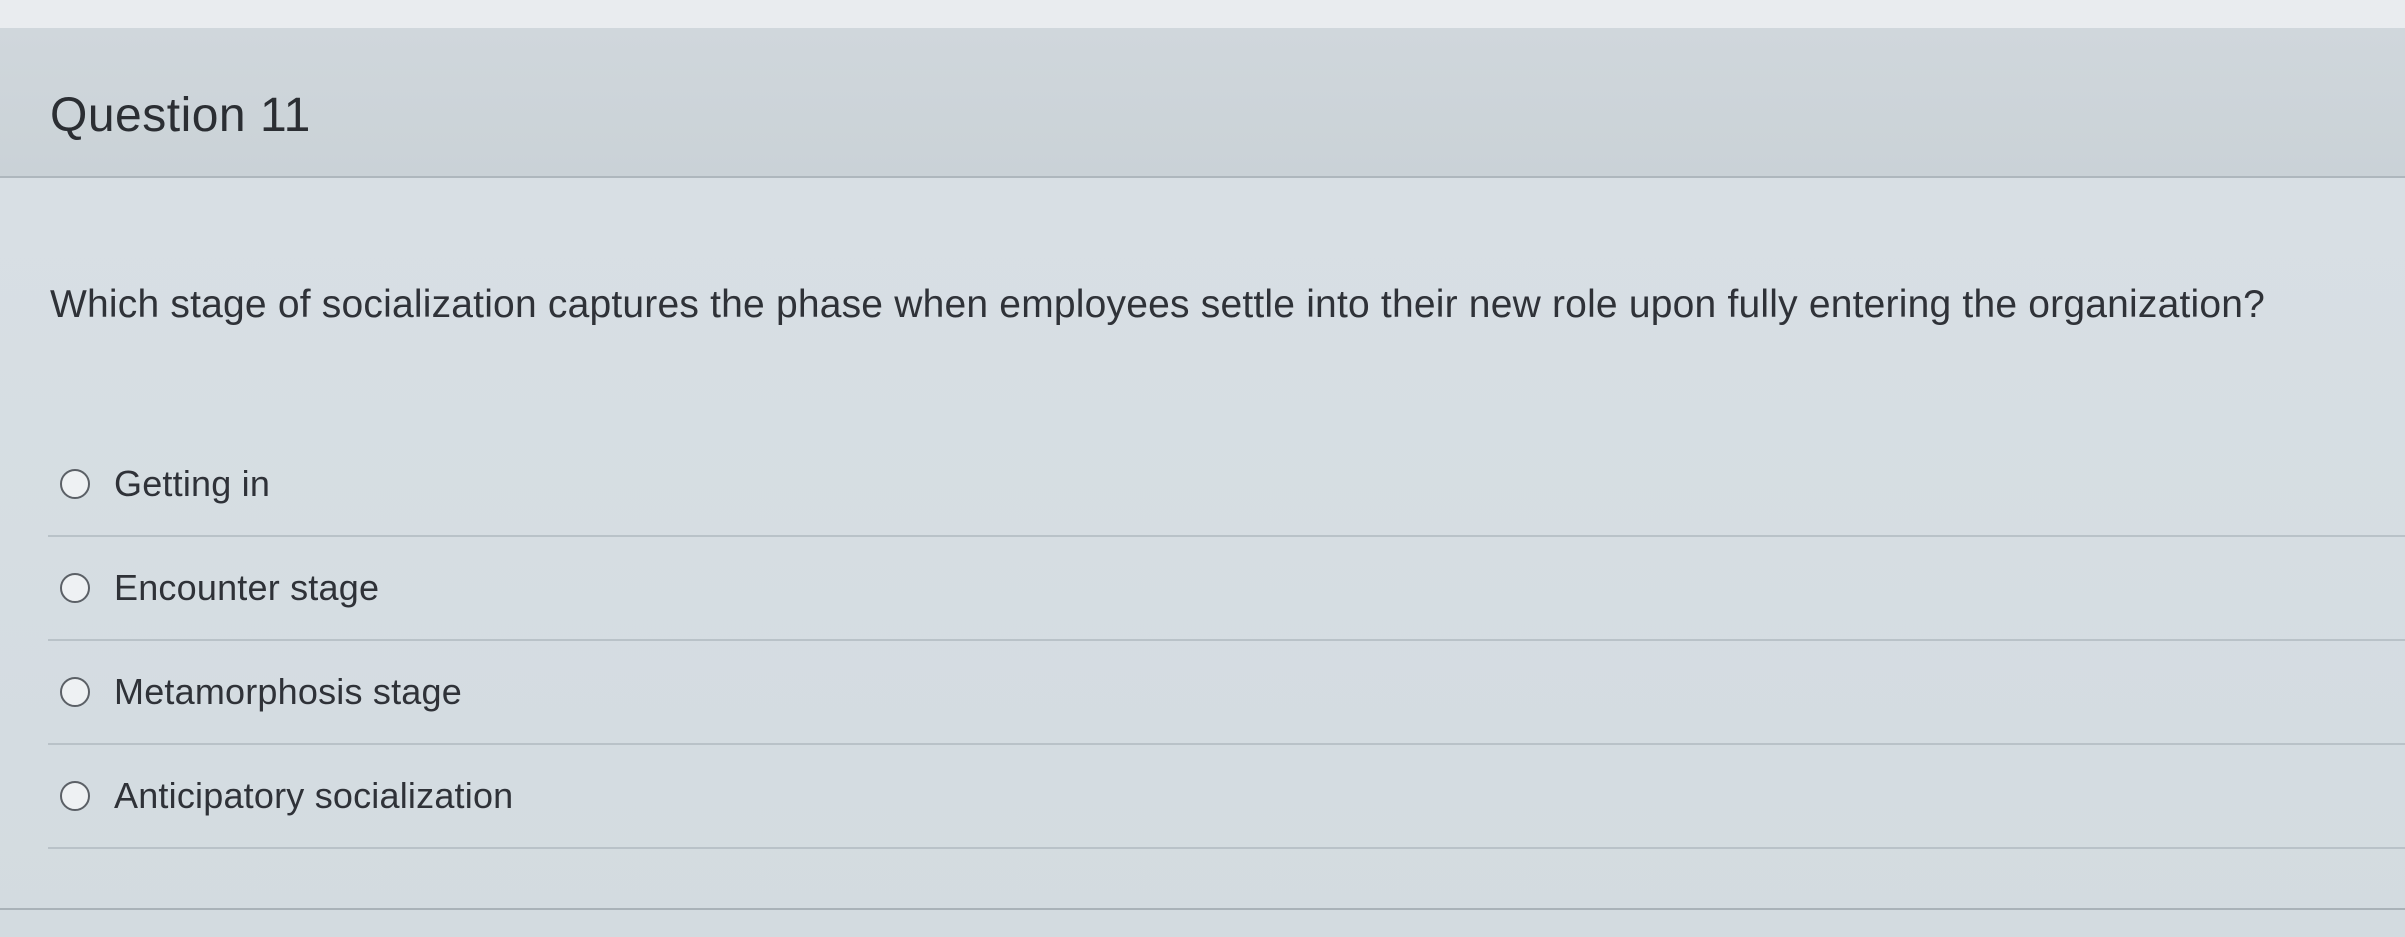  I want to click on answer-option-metamorphosis-stage: Metamorphosis stage, so click(1226, 693).